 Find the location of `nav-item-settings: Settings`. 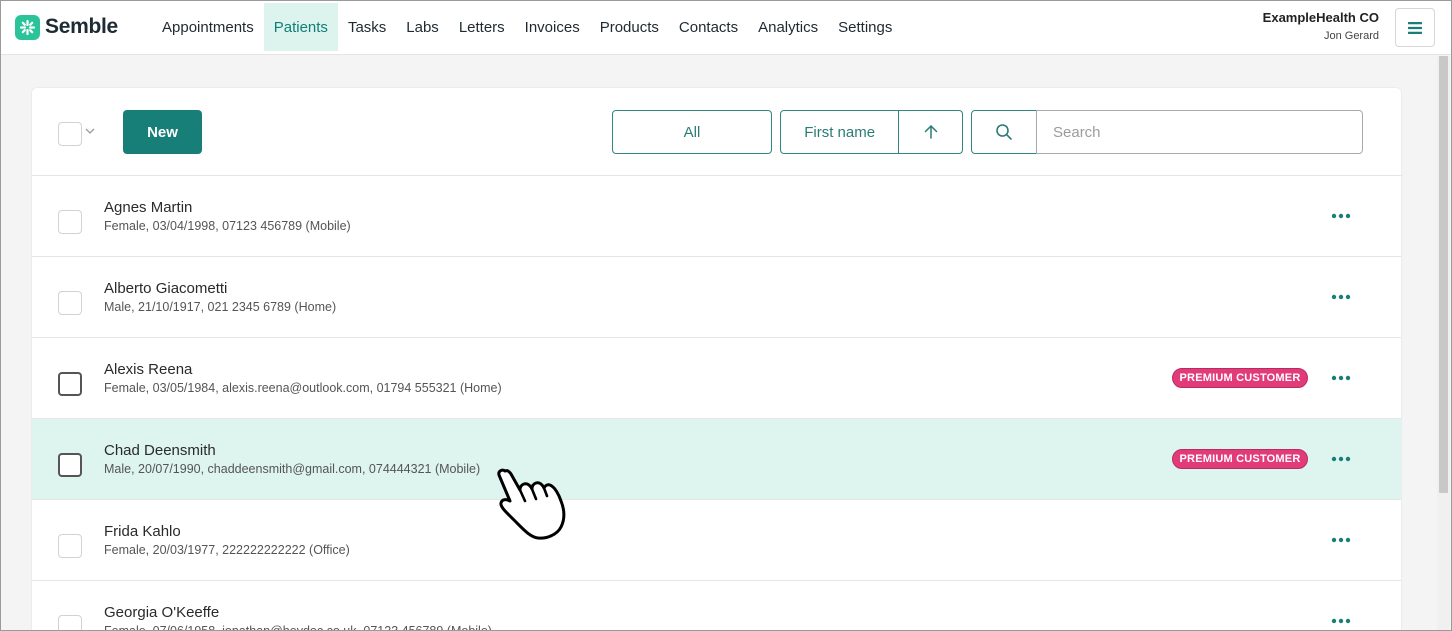

nav-item-settings: Settings is located at coordinates (865, 27).